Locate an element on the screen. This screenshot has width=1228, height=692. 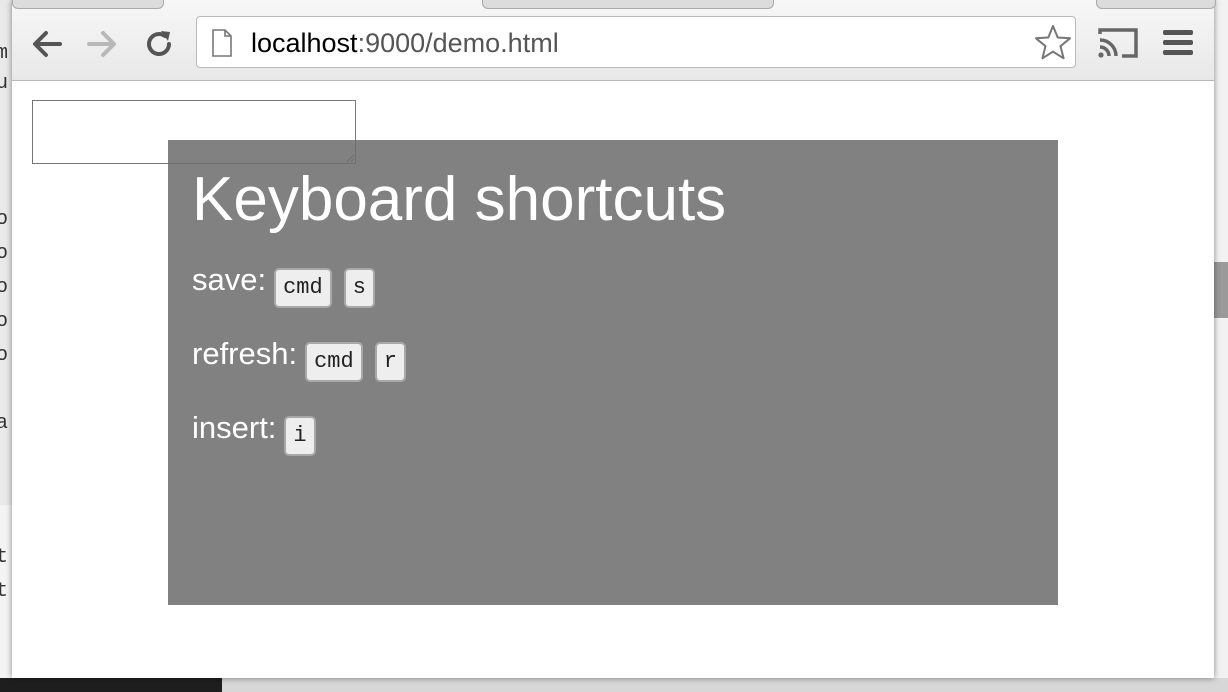
url-text: localhost:9000/demo.html is located at coordinates (405, 43).